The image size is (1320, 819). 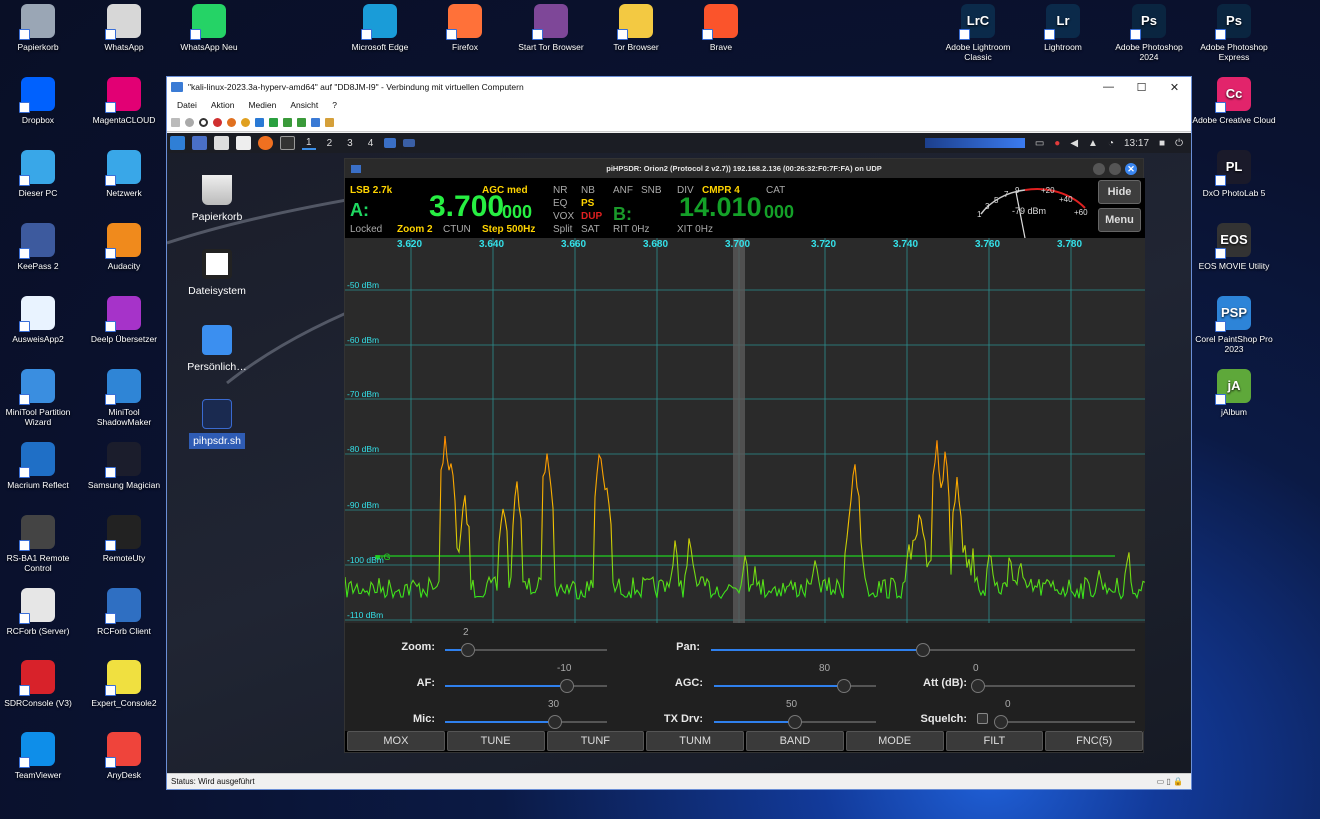 What do you see at coordinates (273, 122) in the screenshot?
I see `resume-icon` at bounding box center [273, 122].